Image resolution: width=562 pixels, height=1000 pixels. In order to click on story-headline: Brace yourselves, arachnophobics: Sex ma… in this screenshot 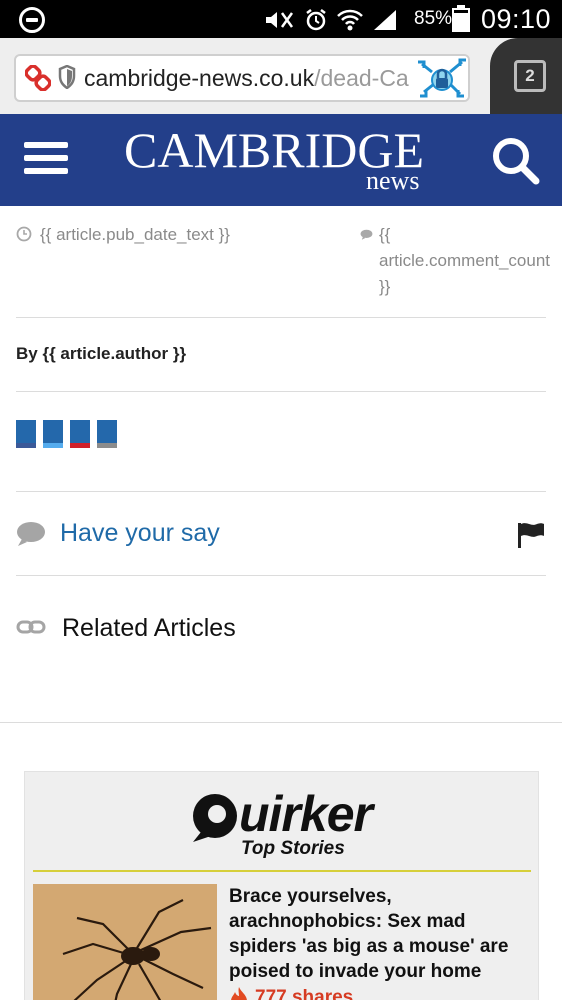, I will do `click(374, 934)`.